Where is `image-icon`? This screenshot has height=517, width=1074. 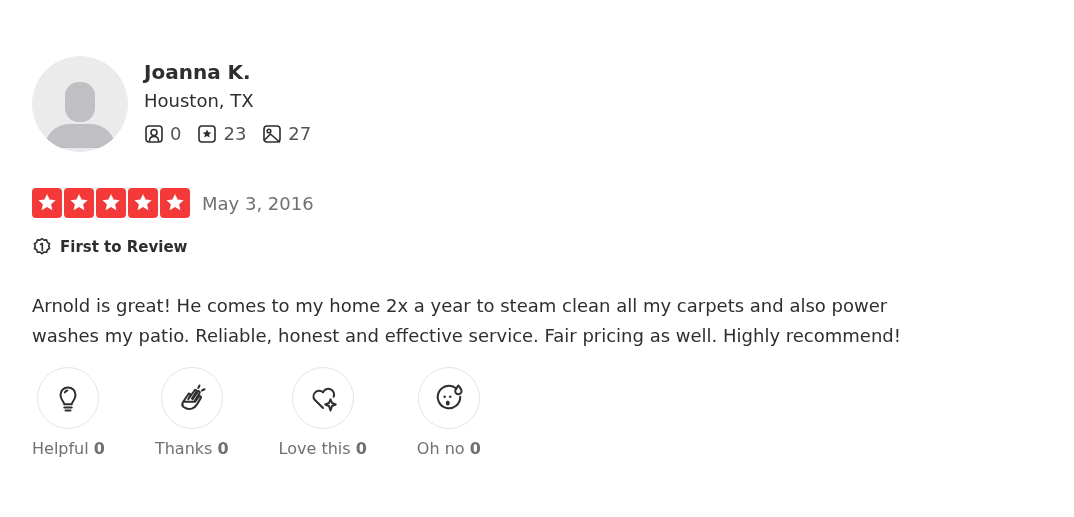
image-icon is located at coordinates (272, 133).